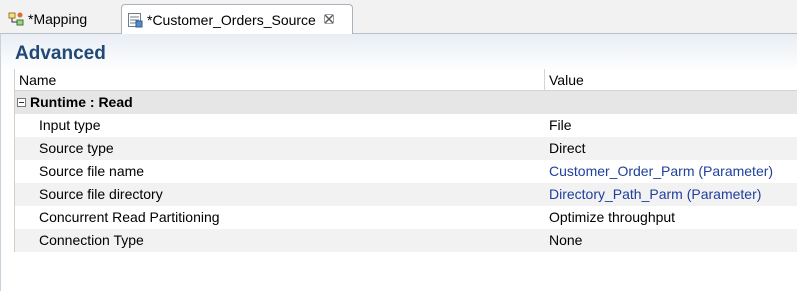 The width and height of the screenshot is (797, 291). What do you see at coordinates (671, 171) in the screenshot?
I see `property-value-parameter: Customer_Order_Parm (Parameter)` at bounding box center [671, 171].